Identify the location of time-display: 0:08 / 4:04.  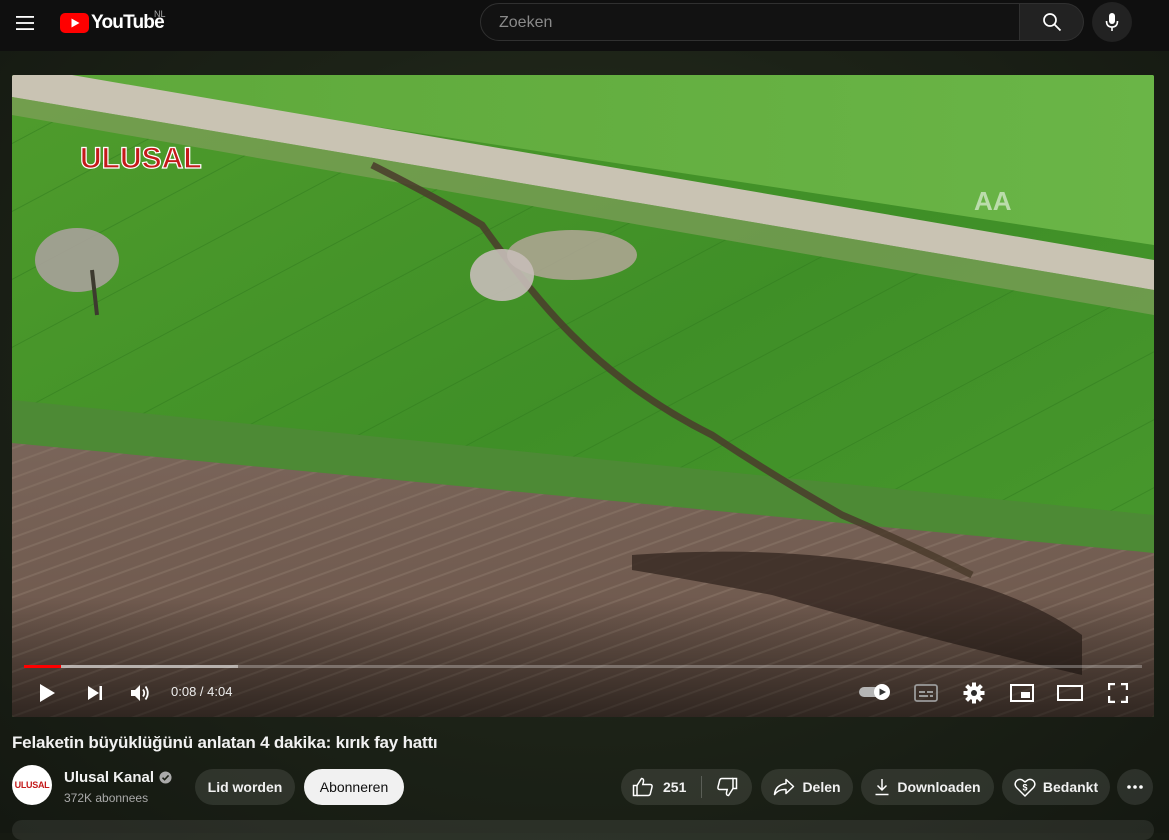
(202, 691).